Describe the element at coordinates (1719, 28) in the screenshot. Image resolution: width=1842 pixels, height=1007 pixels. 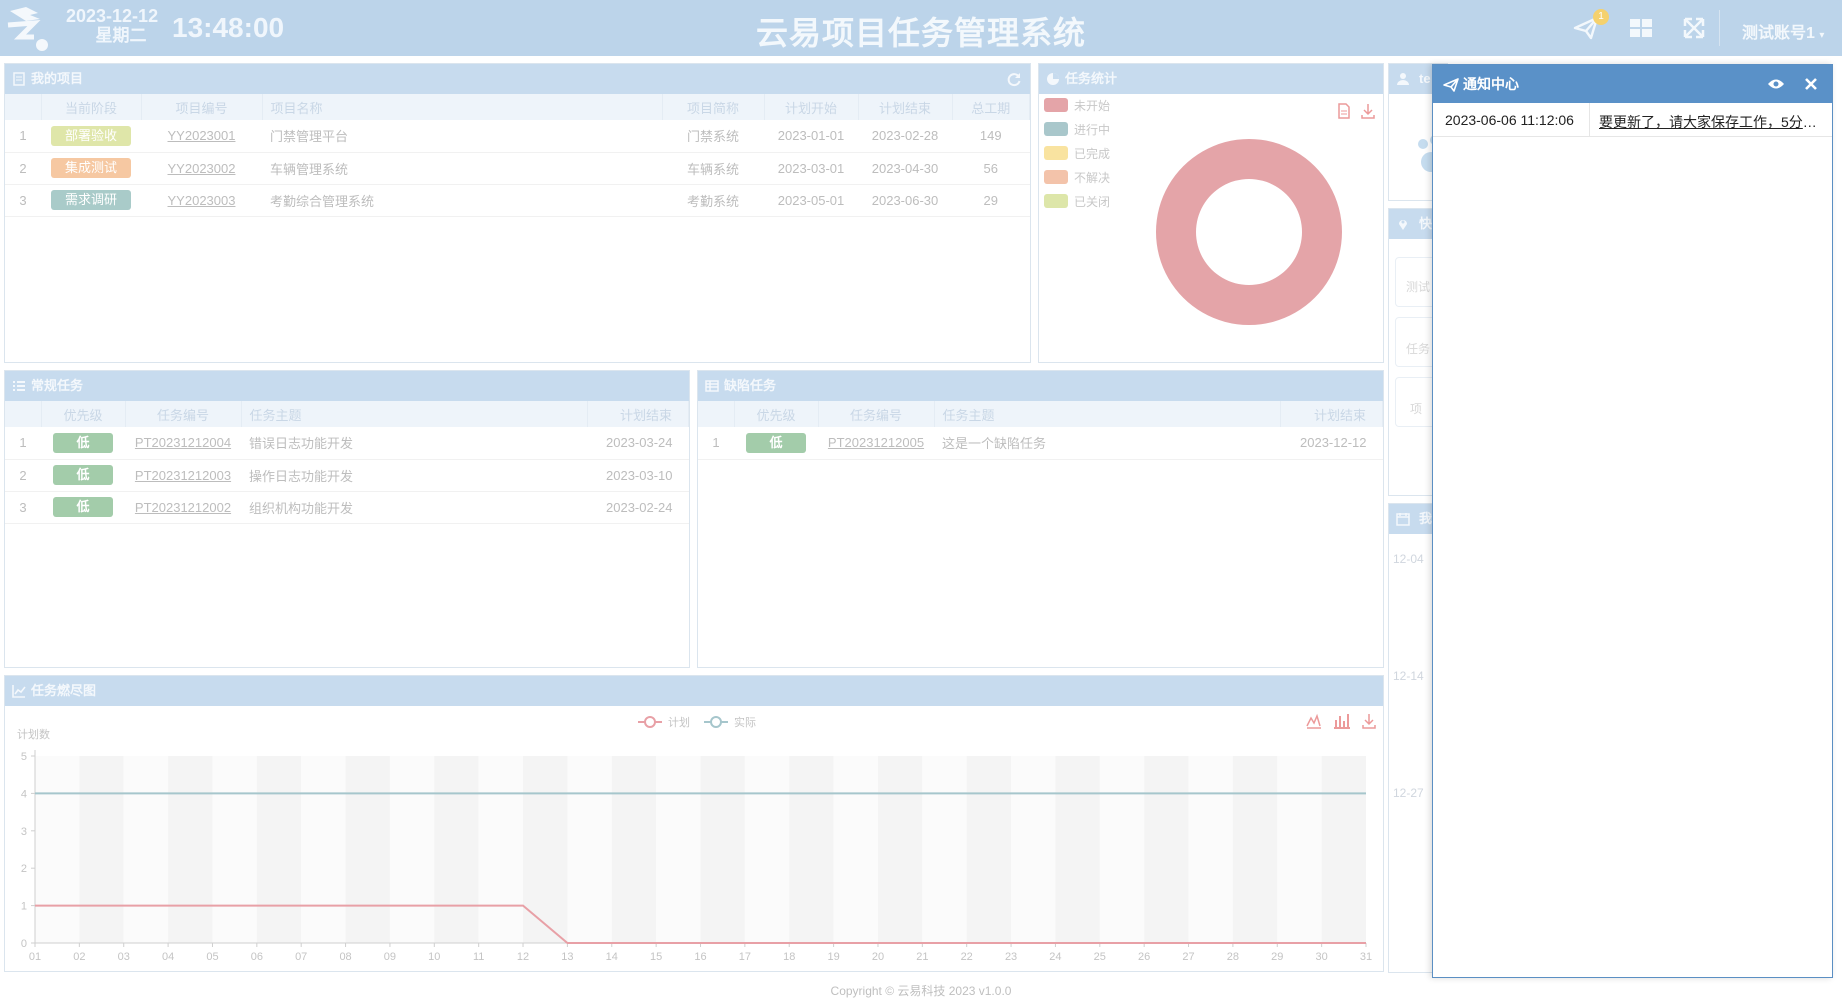
I see `divider` at that location.